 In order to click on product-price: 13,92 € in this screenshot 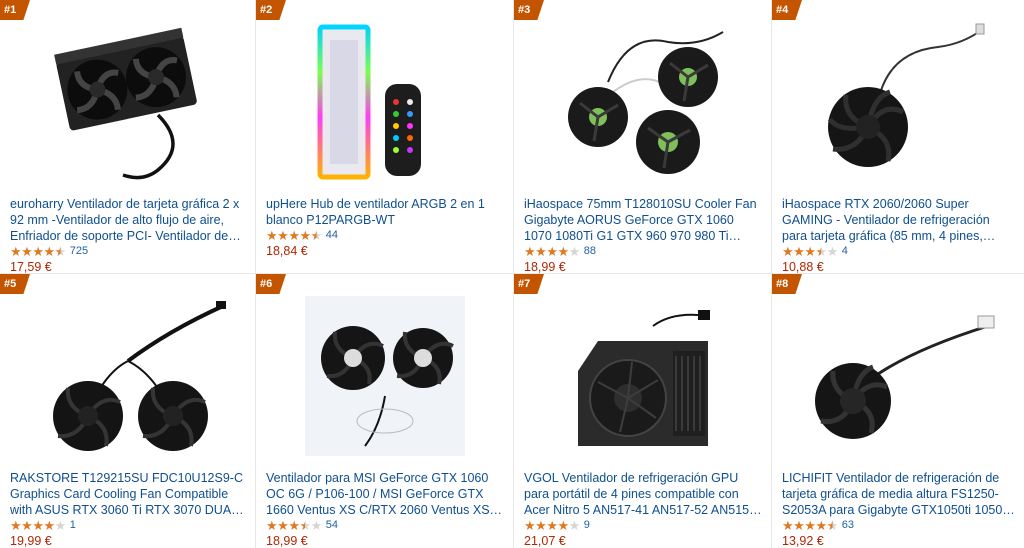, I will do `click(803, 541)`.